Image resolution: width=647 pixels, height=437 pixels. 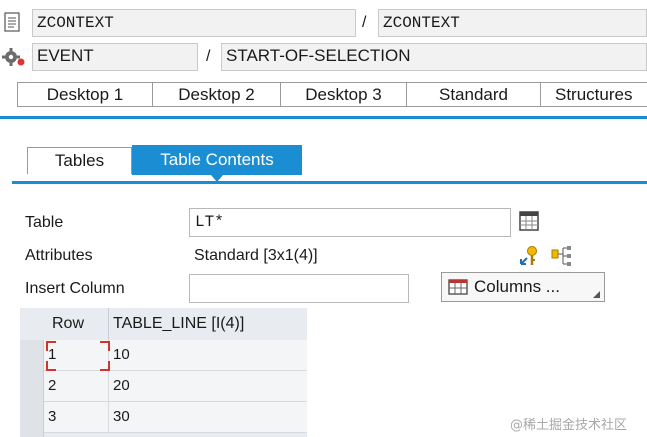 I want to click on attributes-value: Standard [3x1(4)], so click(x=256, y=255).